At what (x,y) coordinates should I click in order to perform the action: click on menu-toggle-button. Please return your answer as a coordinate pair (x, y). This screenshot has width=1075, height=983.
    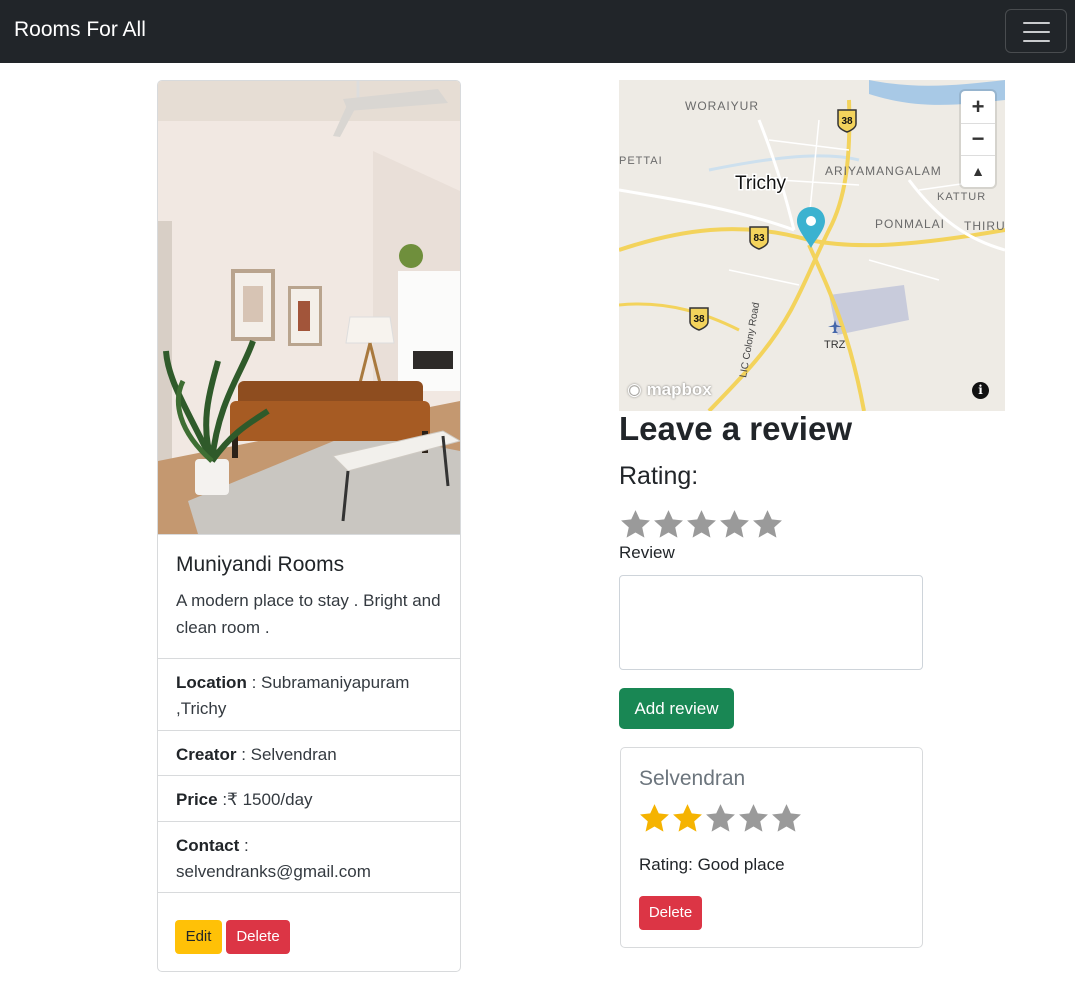
    Looking at the image, I should click on (1036, 31).